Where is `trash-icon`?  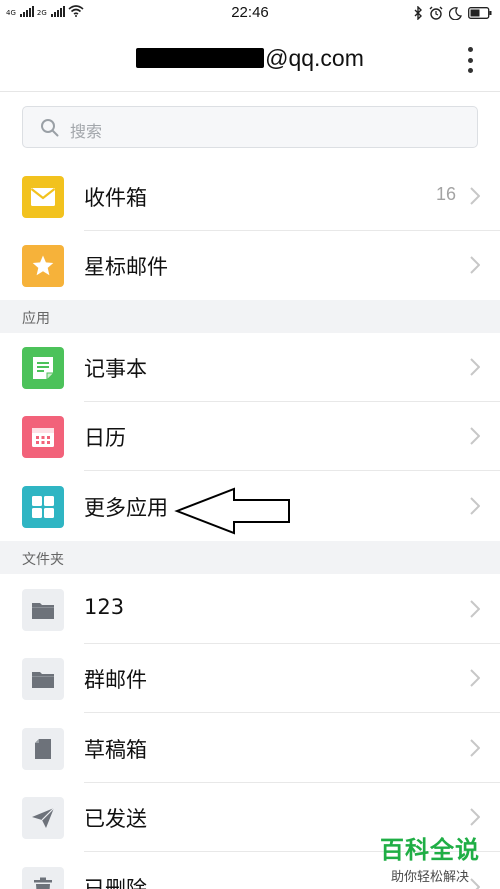
trash-icon is located at coordinates (43, 878).